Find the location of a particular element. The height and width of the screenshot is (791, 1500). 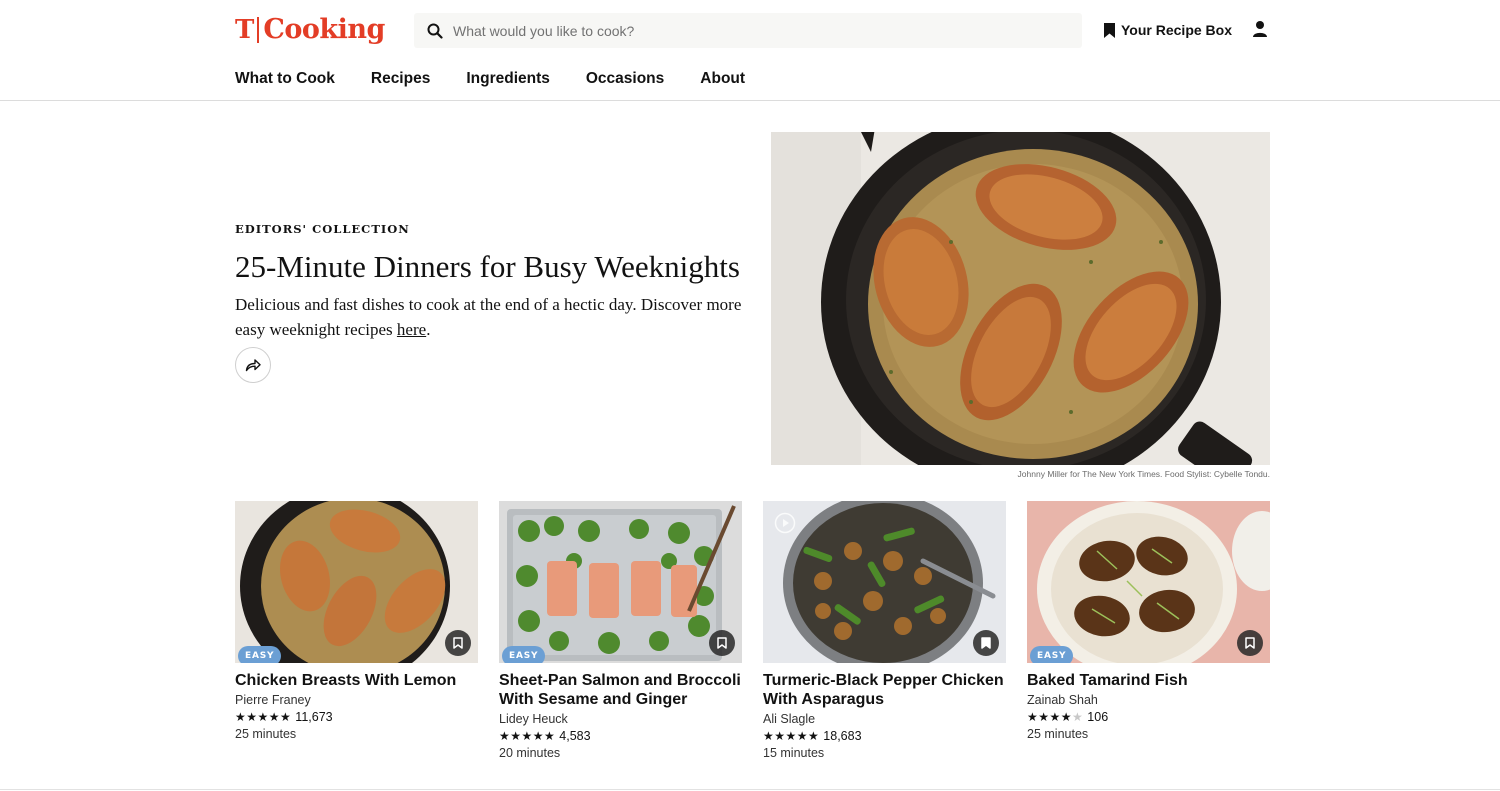

top-bar: T Cooking Your Recipe Box is located at coordinates (750, 30).